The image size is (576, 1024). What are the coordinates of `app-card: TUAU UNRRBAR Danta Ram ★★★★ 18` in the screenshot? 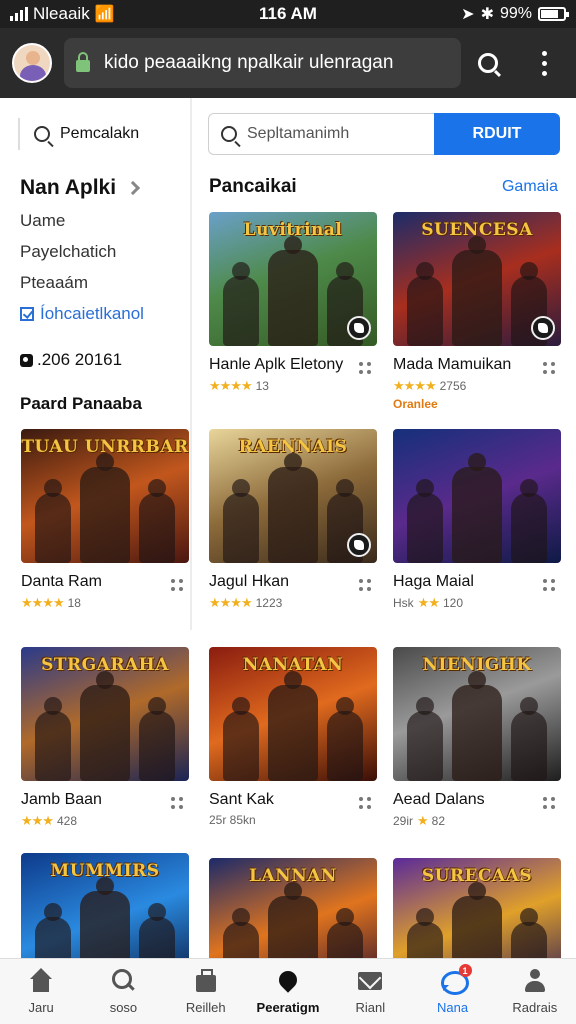 It's located at (105, 520).